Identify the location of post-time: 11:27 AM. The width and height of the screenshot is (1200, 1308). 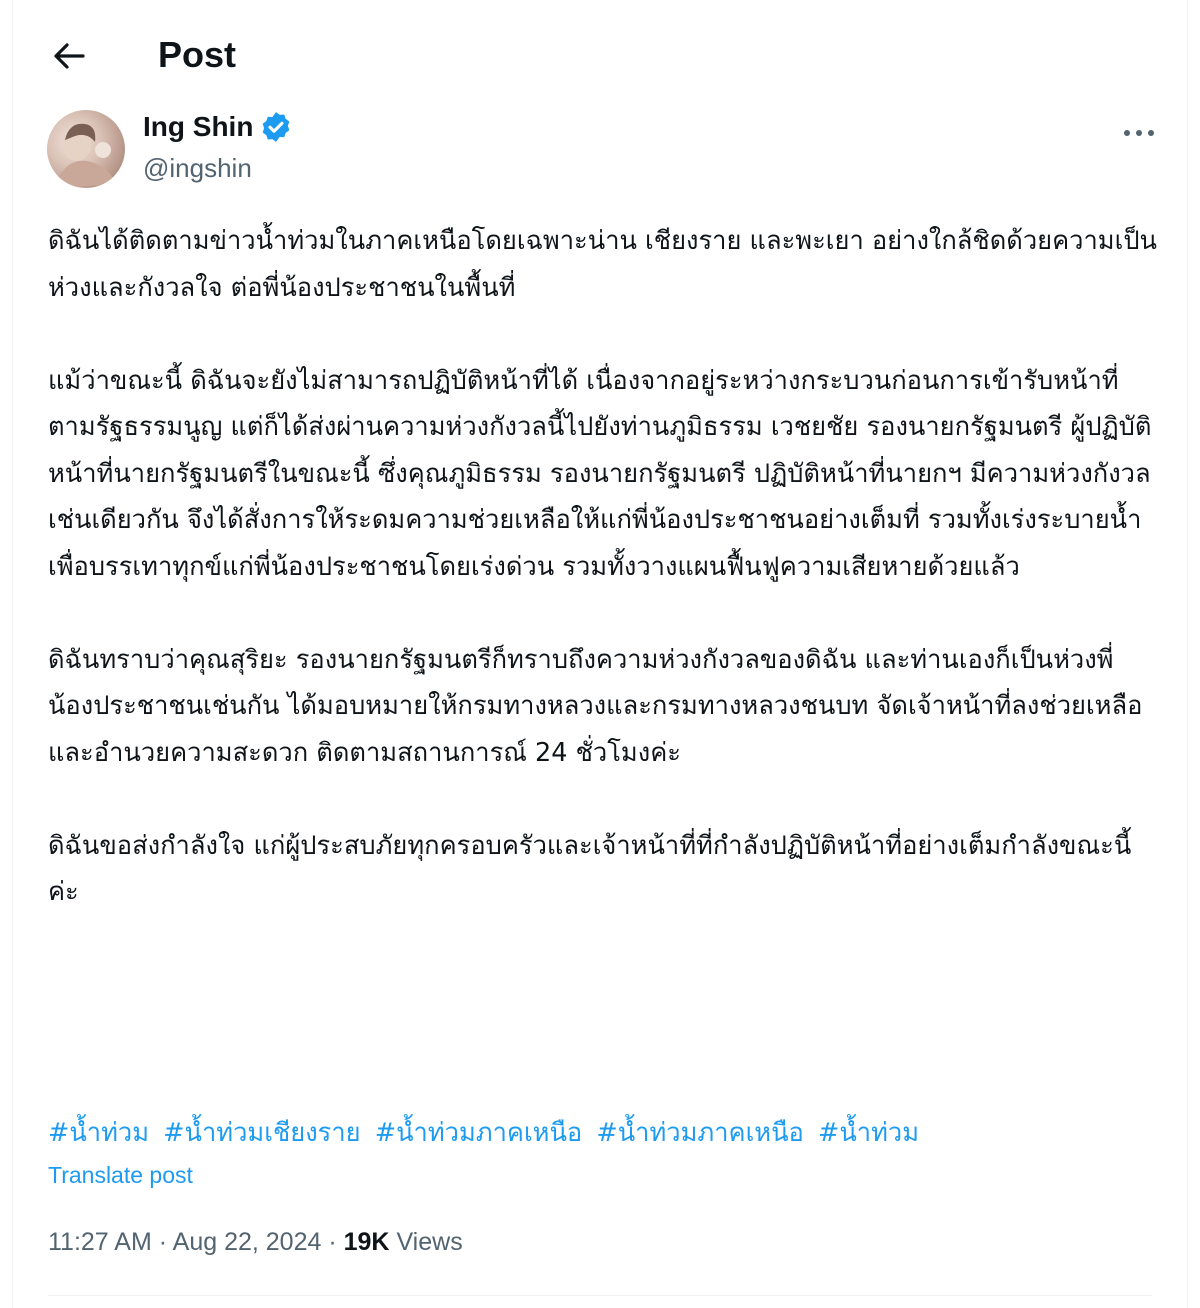
(100, 1242).